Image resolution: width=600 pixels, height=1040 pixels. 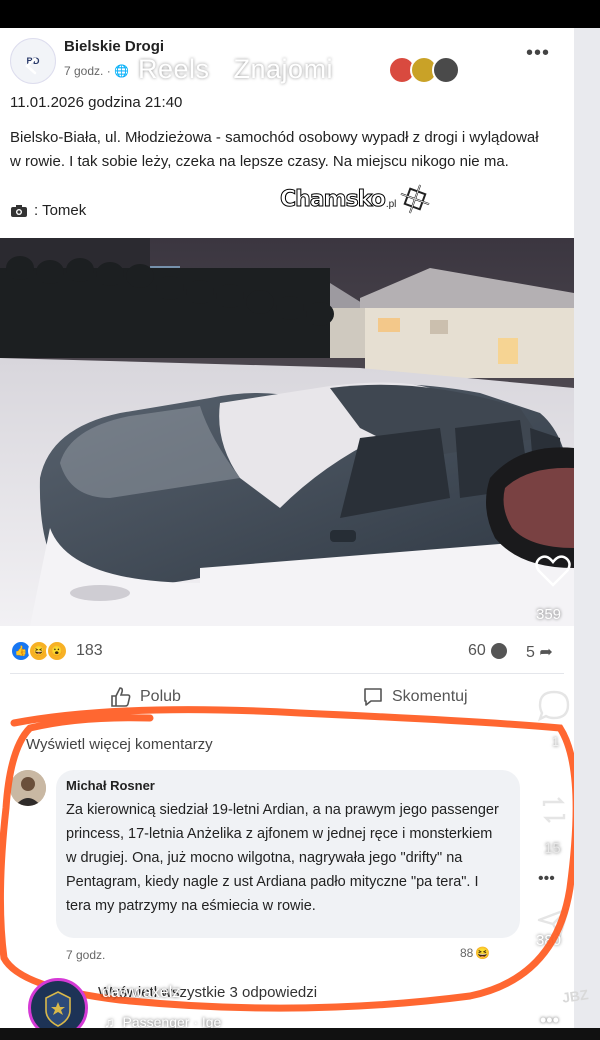 I want to click on right-edge-strip, so click(x=587, y=531).